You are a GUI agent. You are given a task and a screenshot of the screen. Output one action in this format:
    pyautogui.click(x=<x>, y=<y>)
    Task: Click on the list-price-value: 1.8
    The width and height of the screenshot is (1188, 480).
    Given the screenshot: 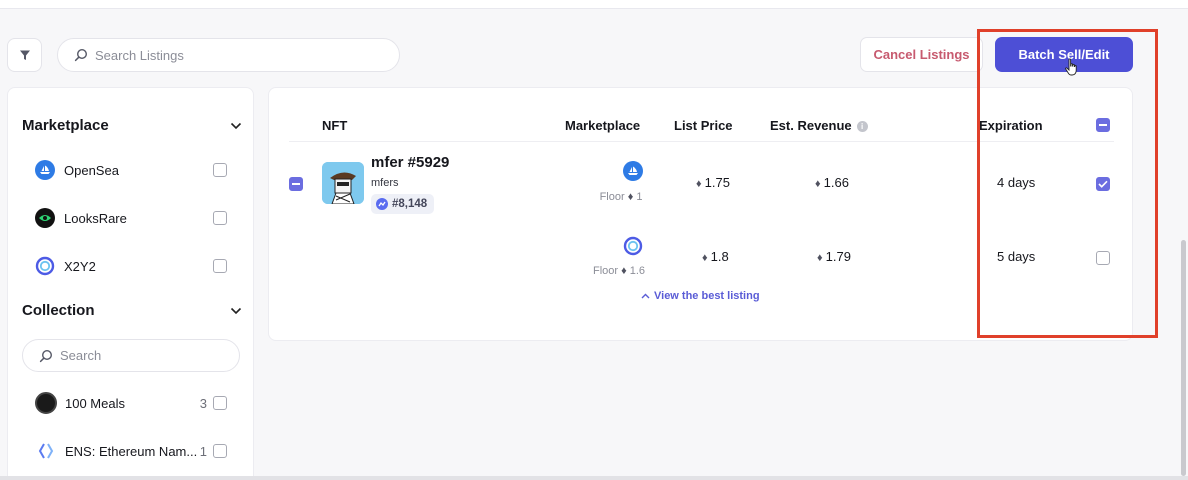 What is the action you would take?
    pyautogui.click(x=719, y=256)
    